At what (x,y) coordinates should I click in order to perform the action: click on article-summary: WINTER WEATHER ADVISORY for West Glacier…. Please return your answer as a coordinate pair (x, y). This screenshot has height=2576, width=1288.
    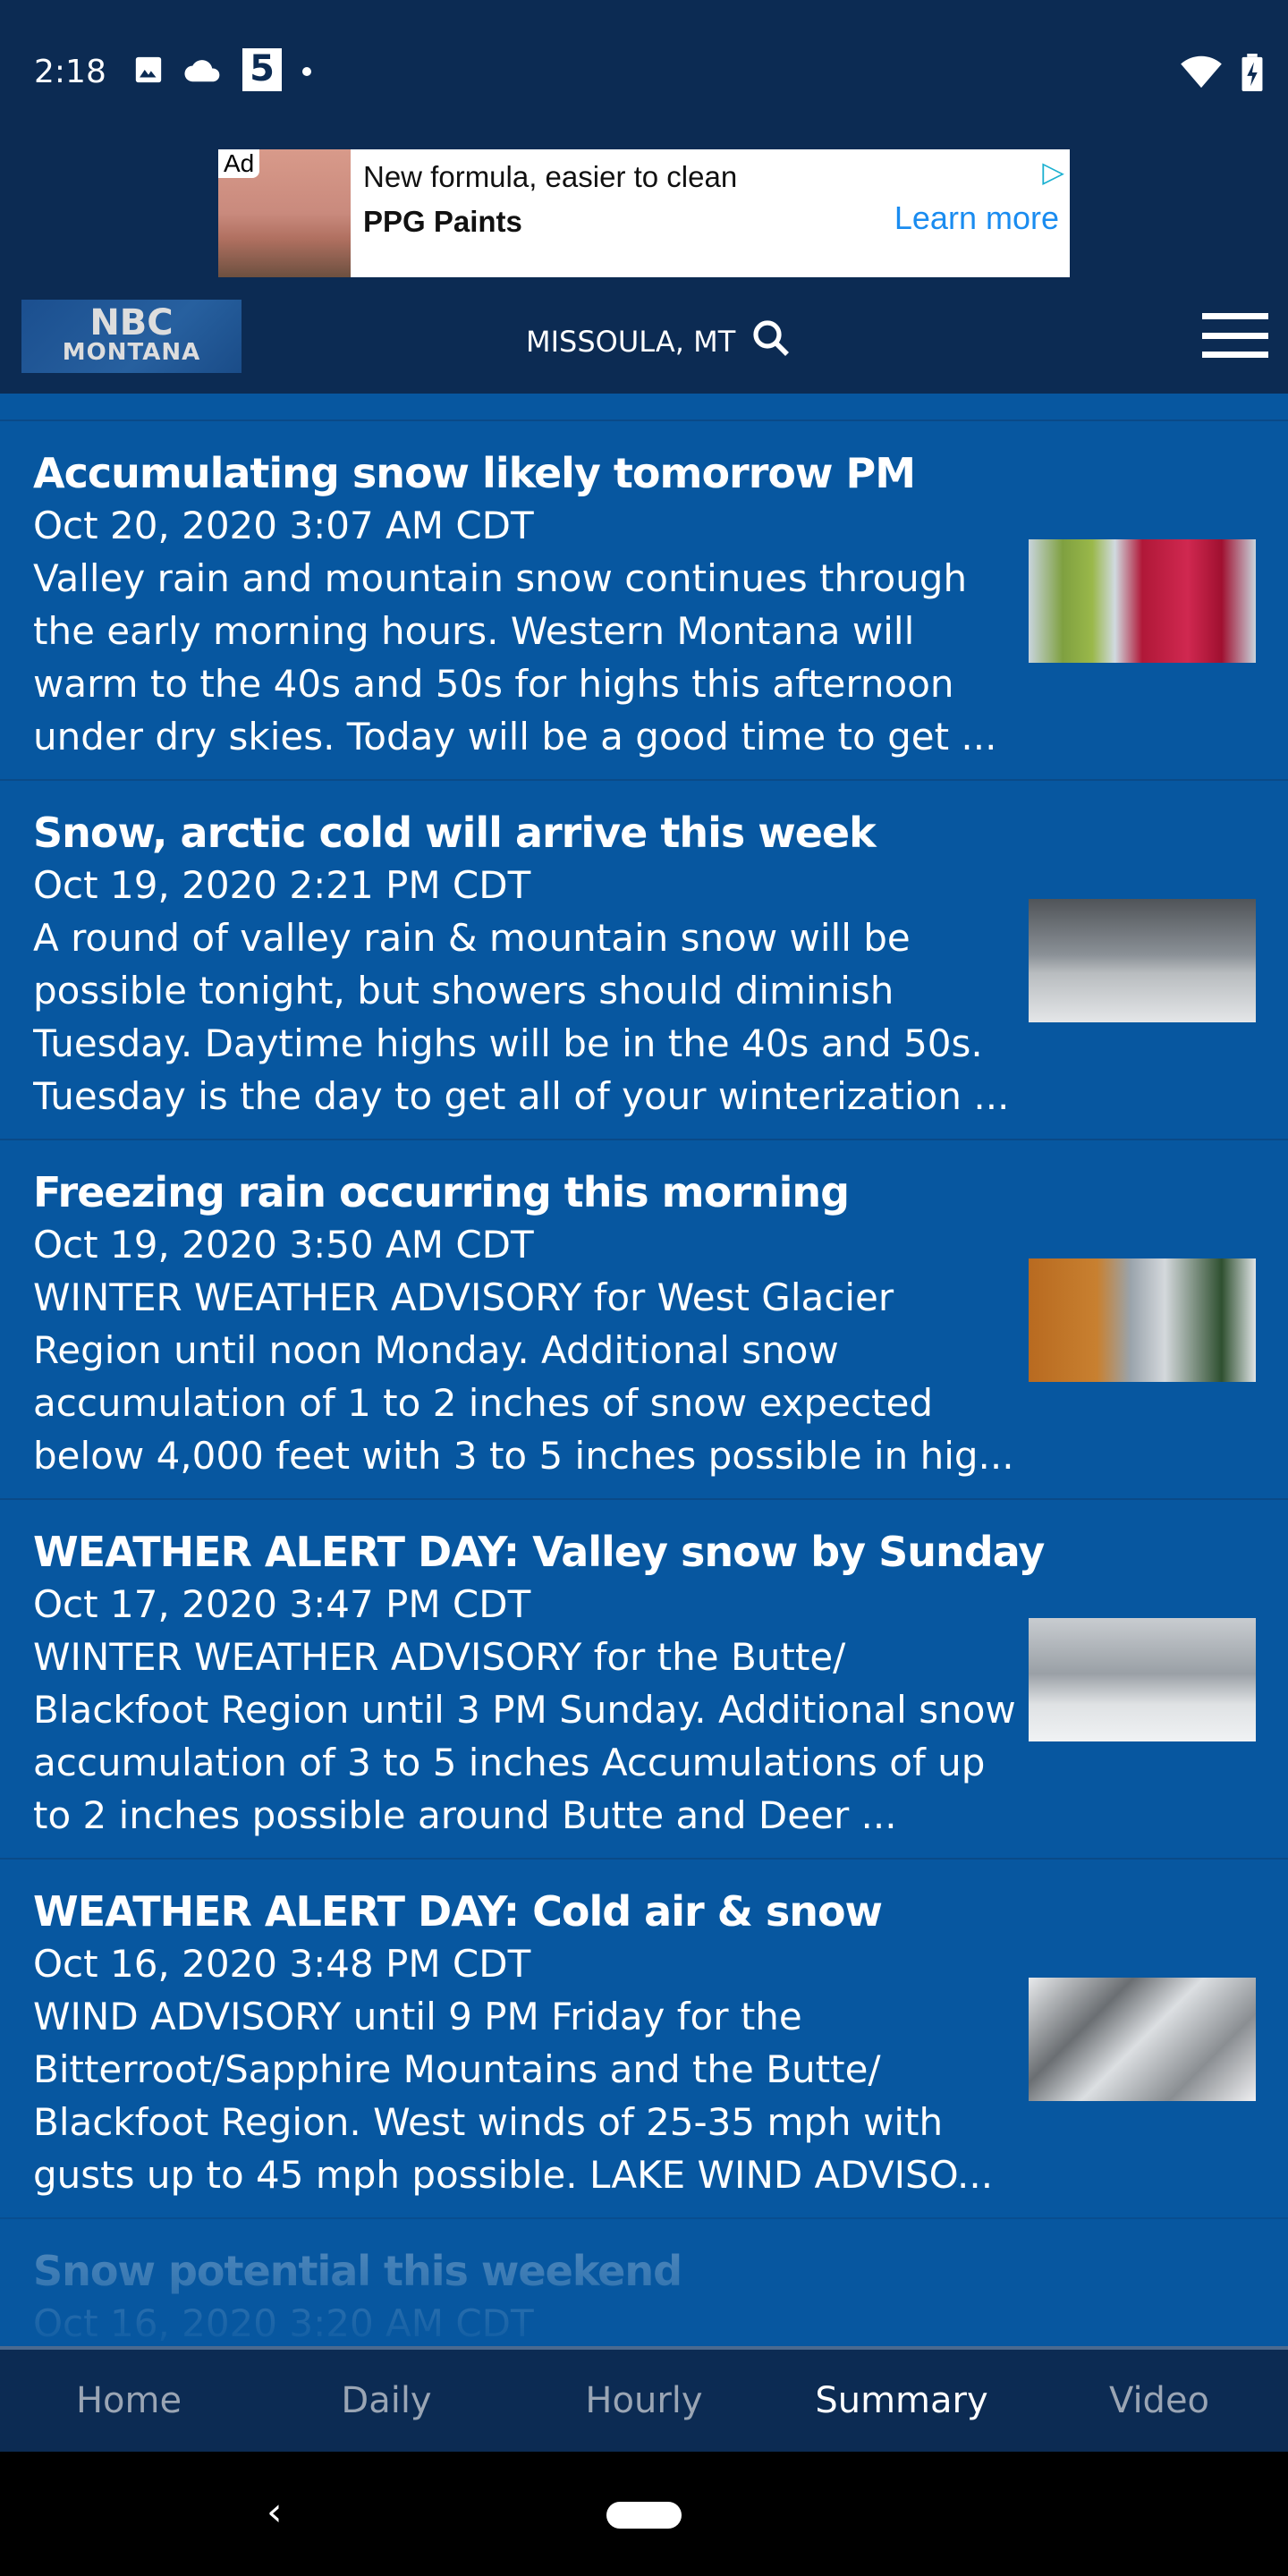
    Looking at the image, I should click on (523, 1376).